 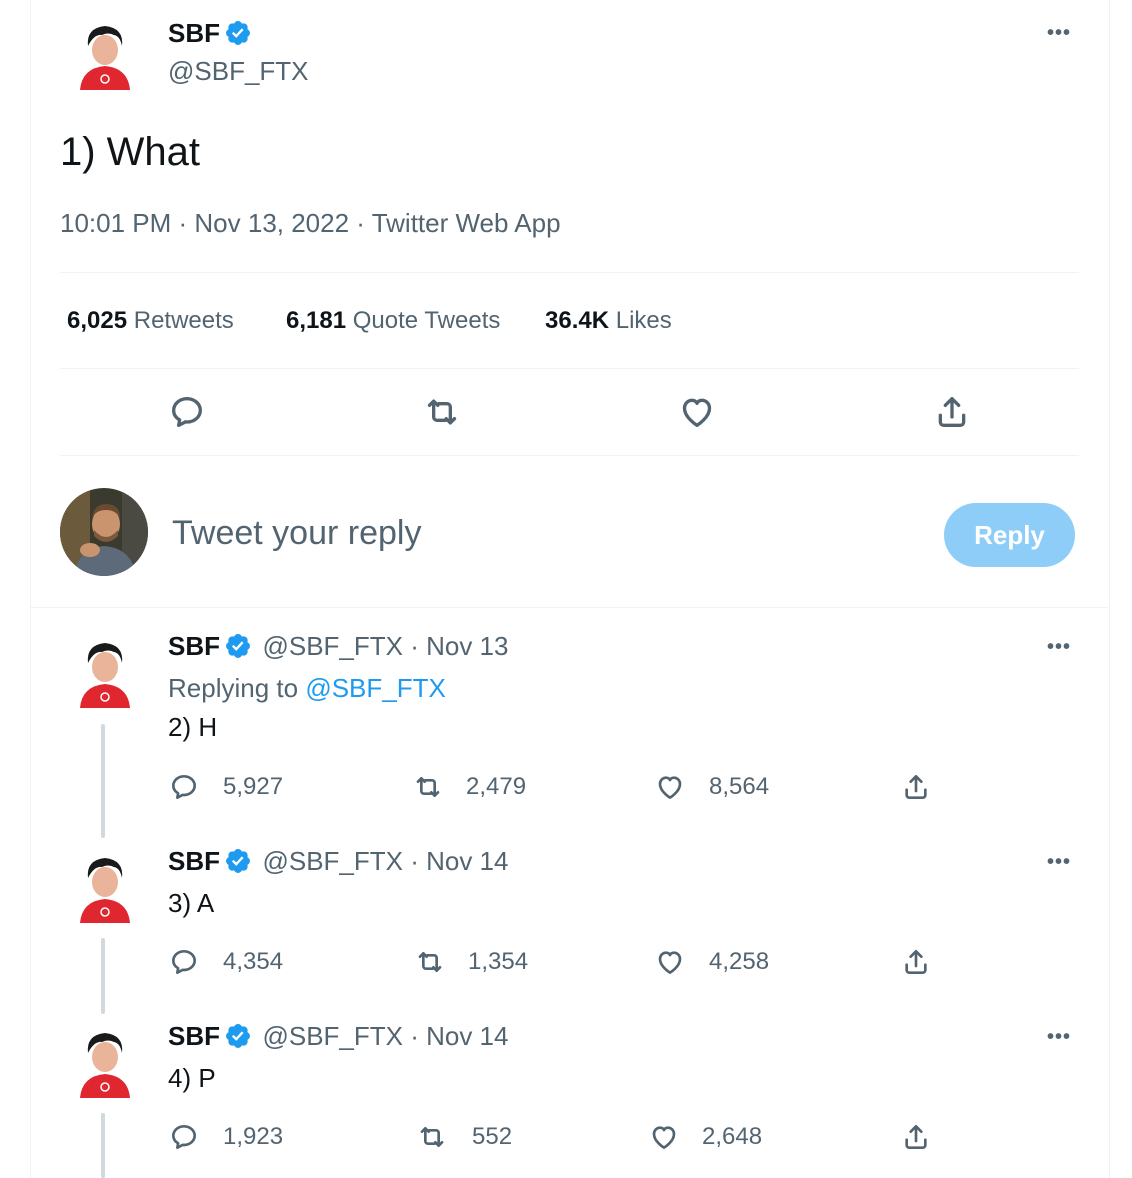 I want to click on retweets-label: Retweets, so click(x=183, y=320).